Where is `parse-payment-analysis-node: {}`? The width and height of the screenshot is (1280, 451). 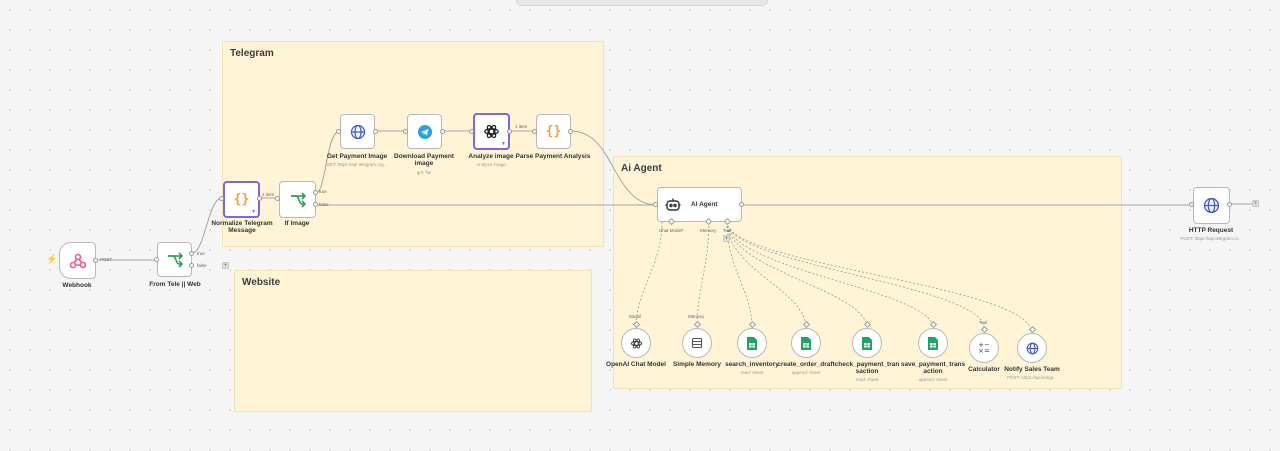 parse-payment-analysis-node: {} is located at coordinates (553, 131).